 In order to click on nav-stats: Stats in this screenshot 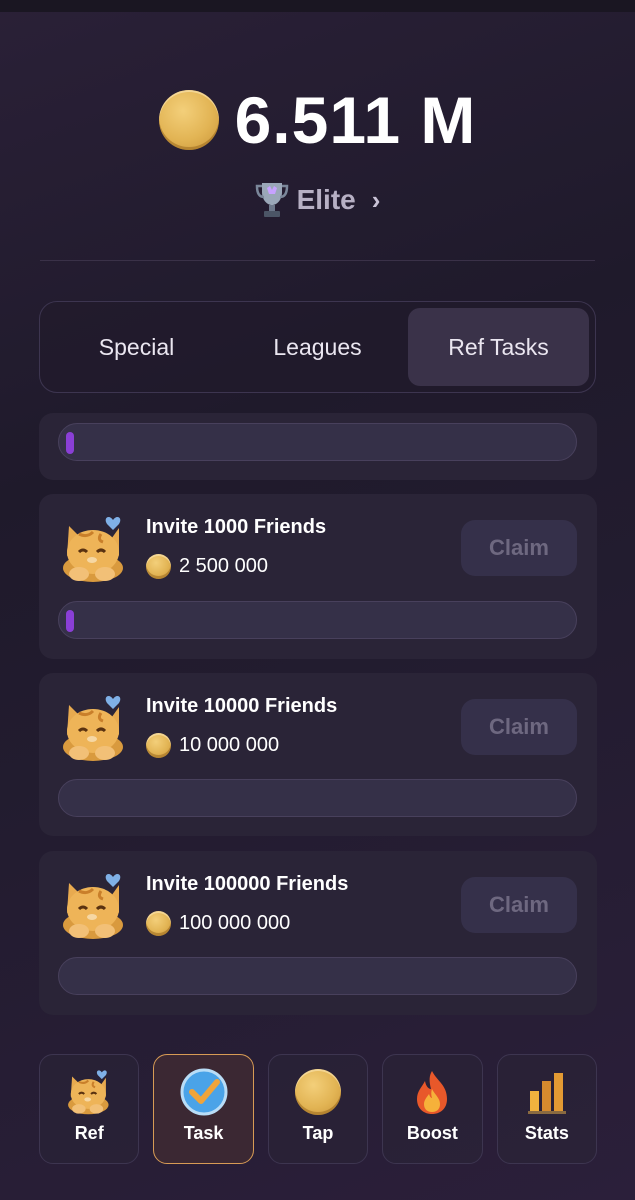, I will do `click(547, 1109)`.